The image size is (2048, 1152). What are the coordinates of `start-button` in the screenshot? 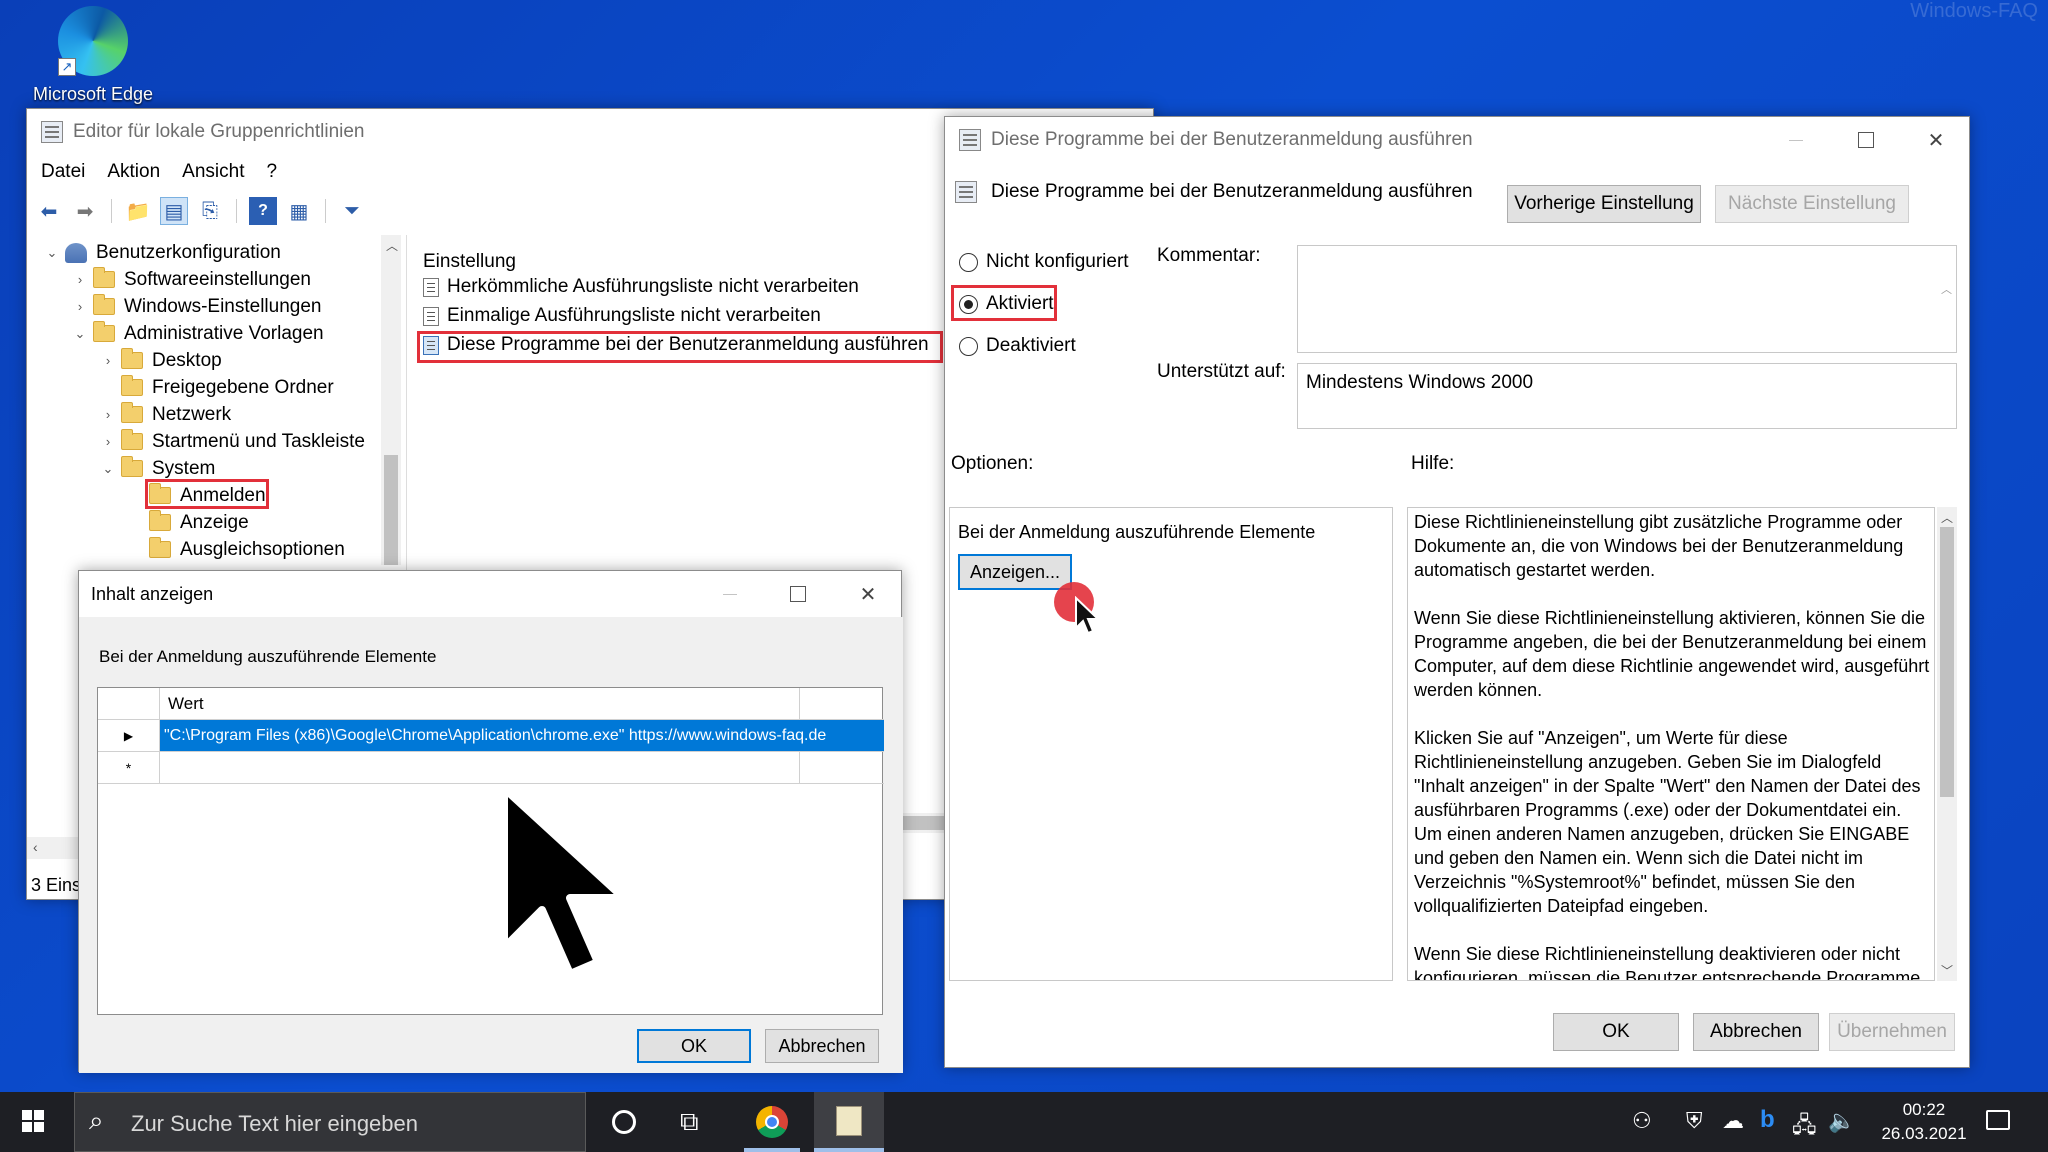 It's located at (33, 1121).